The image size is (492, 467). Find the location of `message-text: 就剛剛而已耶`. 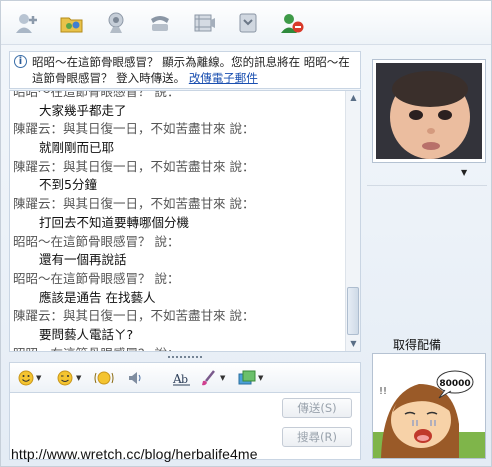

message-text: 就剛剛而已耶 is located at coordinates (77, 148).